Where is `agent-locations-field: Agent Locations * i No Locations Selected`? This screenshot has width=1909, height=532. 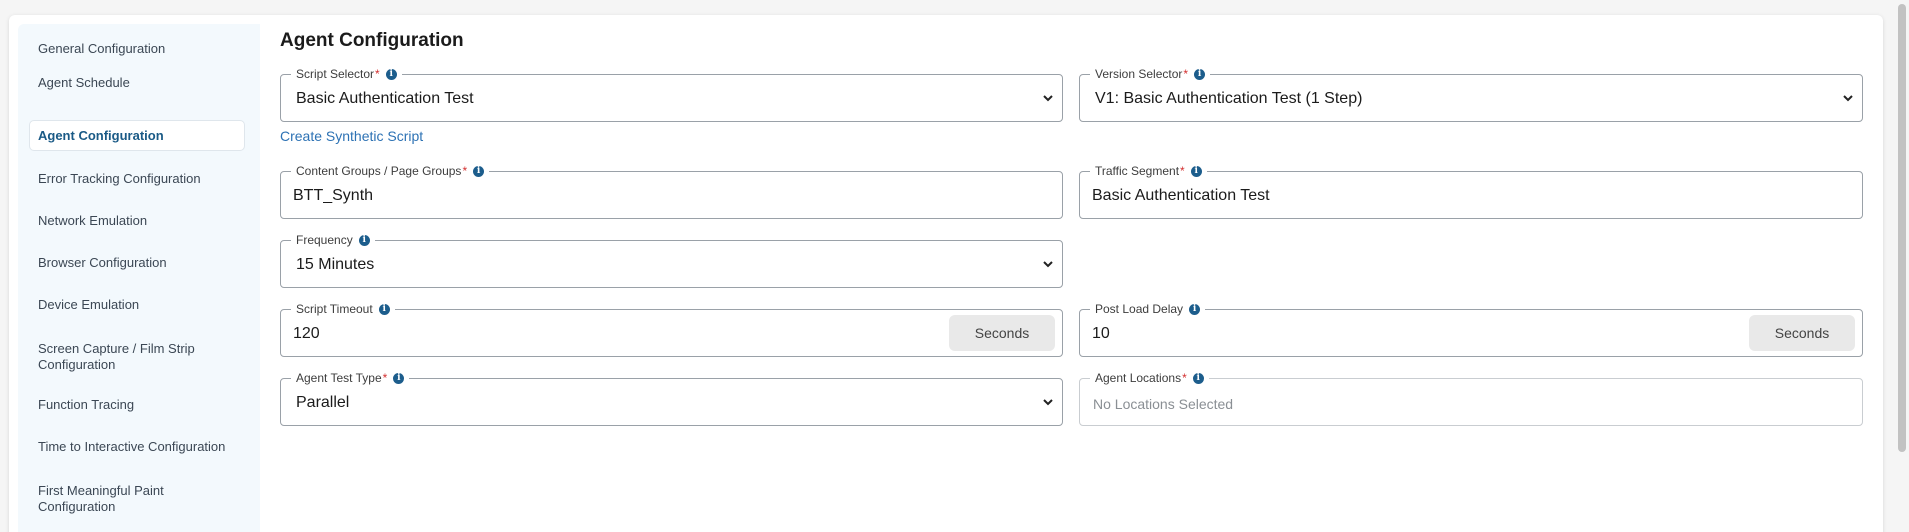 agent-locations-field: Agent Locations * i No Locations Selected is located at coordinates (1471, 398).